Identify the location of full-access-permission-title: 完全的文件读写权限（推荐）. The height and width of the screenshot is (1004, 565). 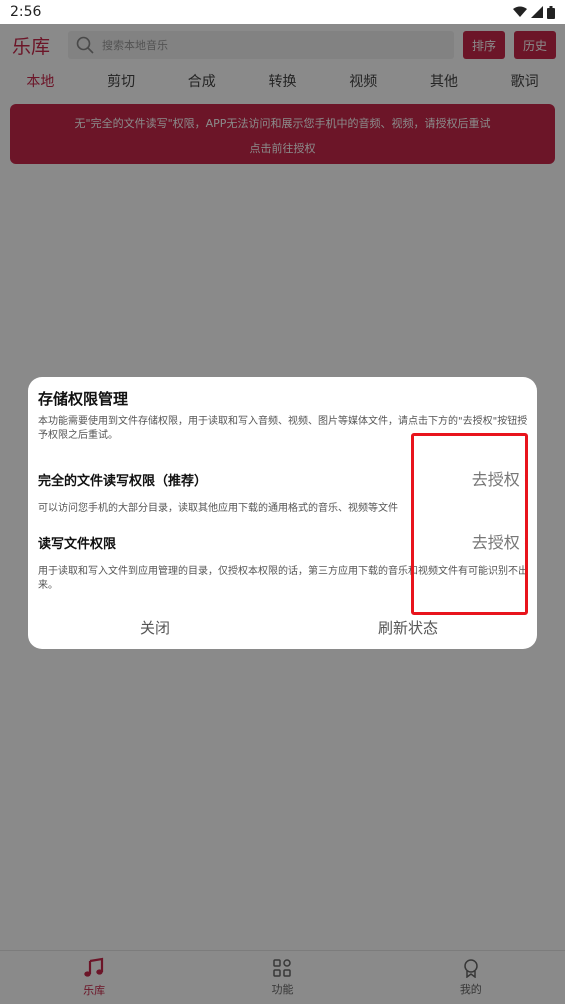
(123, 481).